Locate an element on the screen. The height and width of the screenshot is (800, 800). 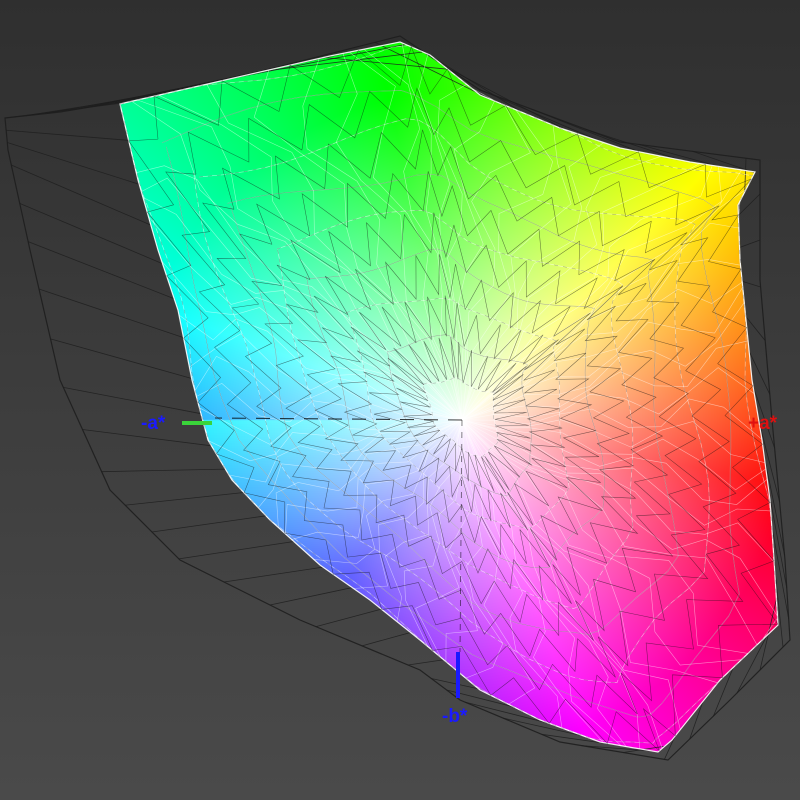
axis-label-pos-a: +a* is located at coordinates (763, 423).